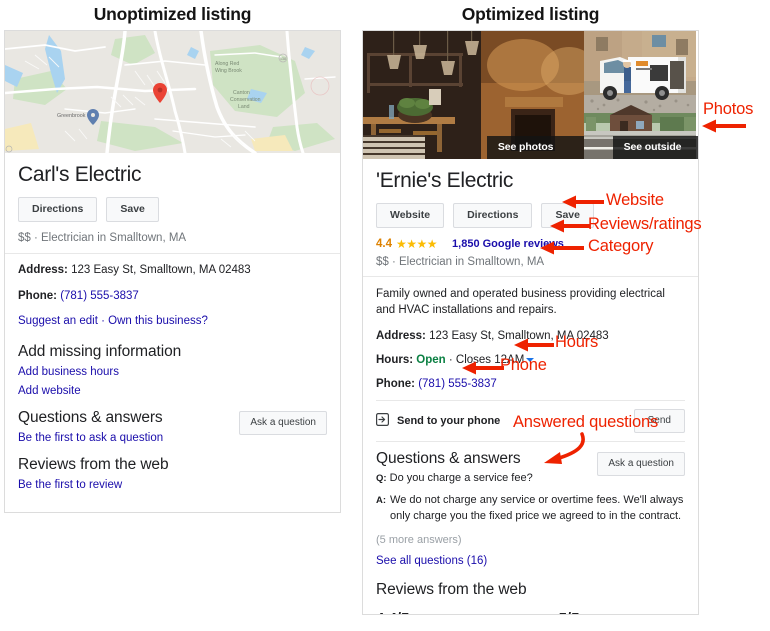  What do you see at coordinates (431, 360) in the screenshot?
I see `hours-status: Open` at bounding box center [431, 360].